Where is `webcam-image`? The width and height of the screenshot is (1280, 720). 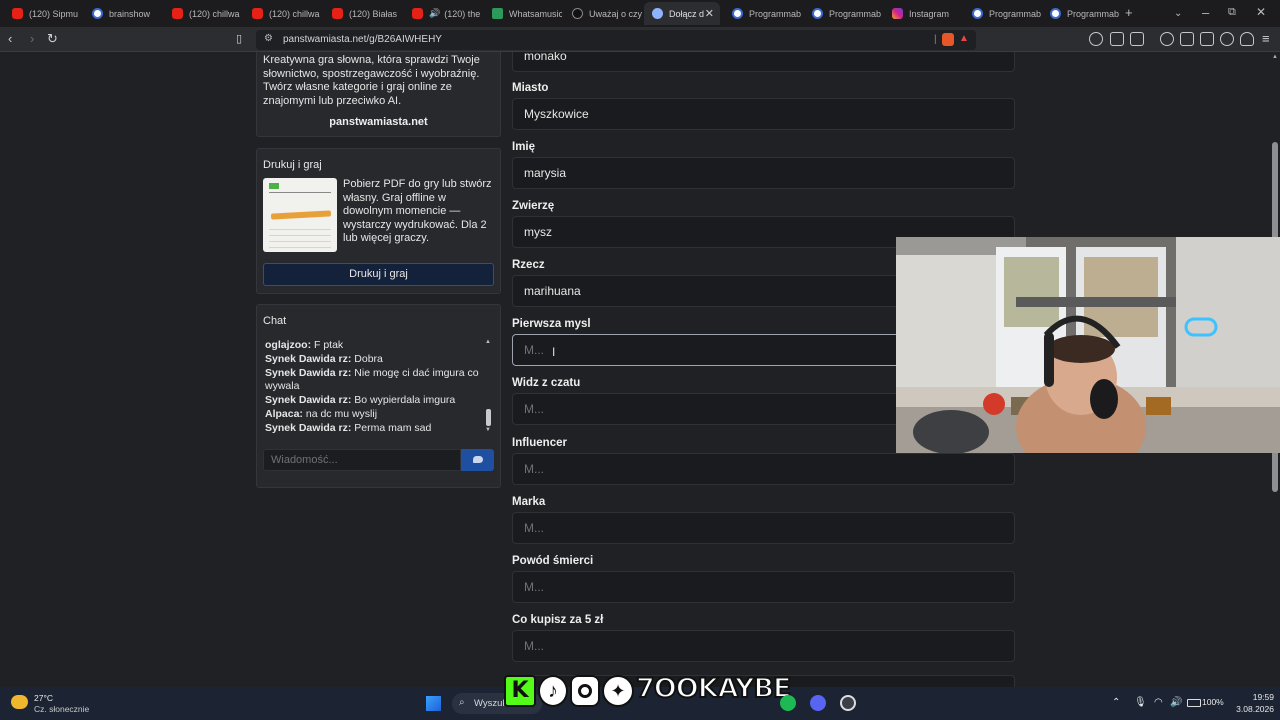
webcam-image is located at coordinates (1088, 345).